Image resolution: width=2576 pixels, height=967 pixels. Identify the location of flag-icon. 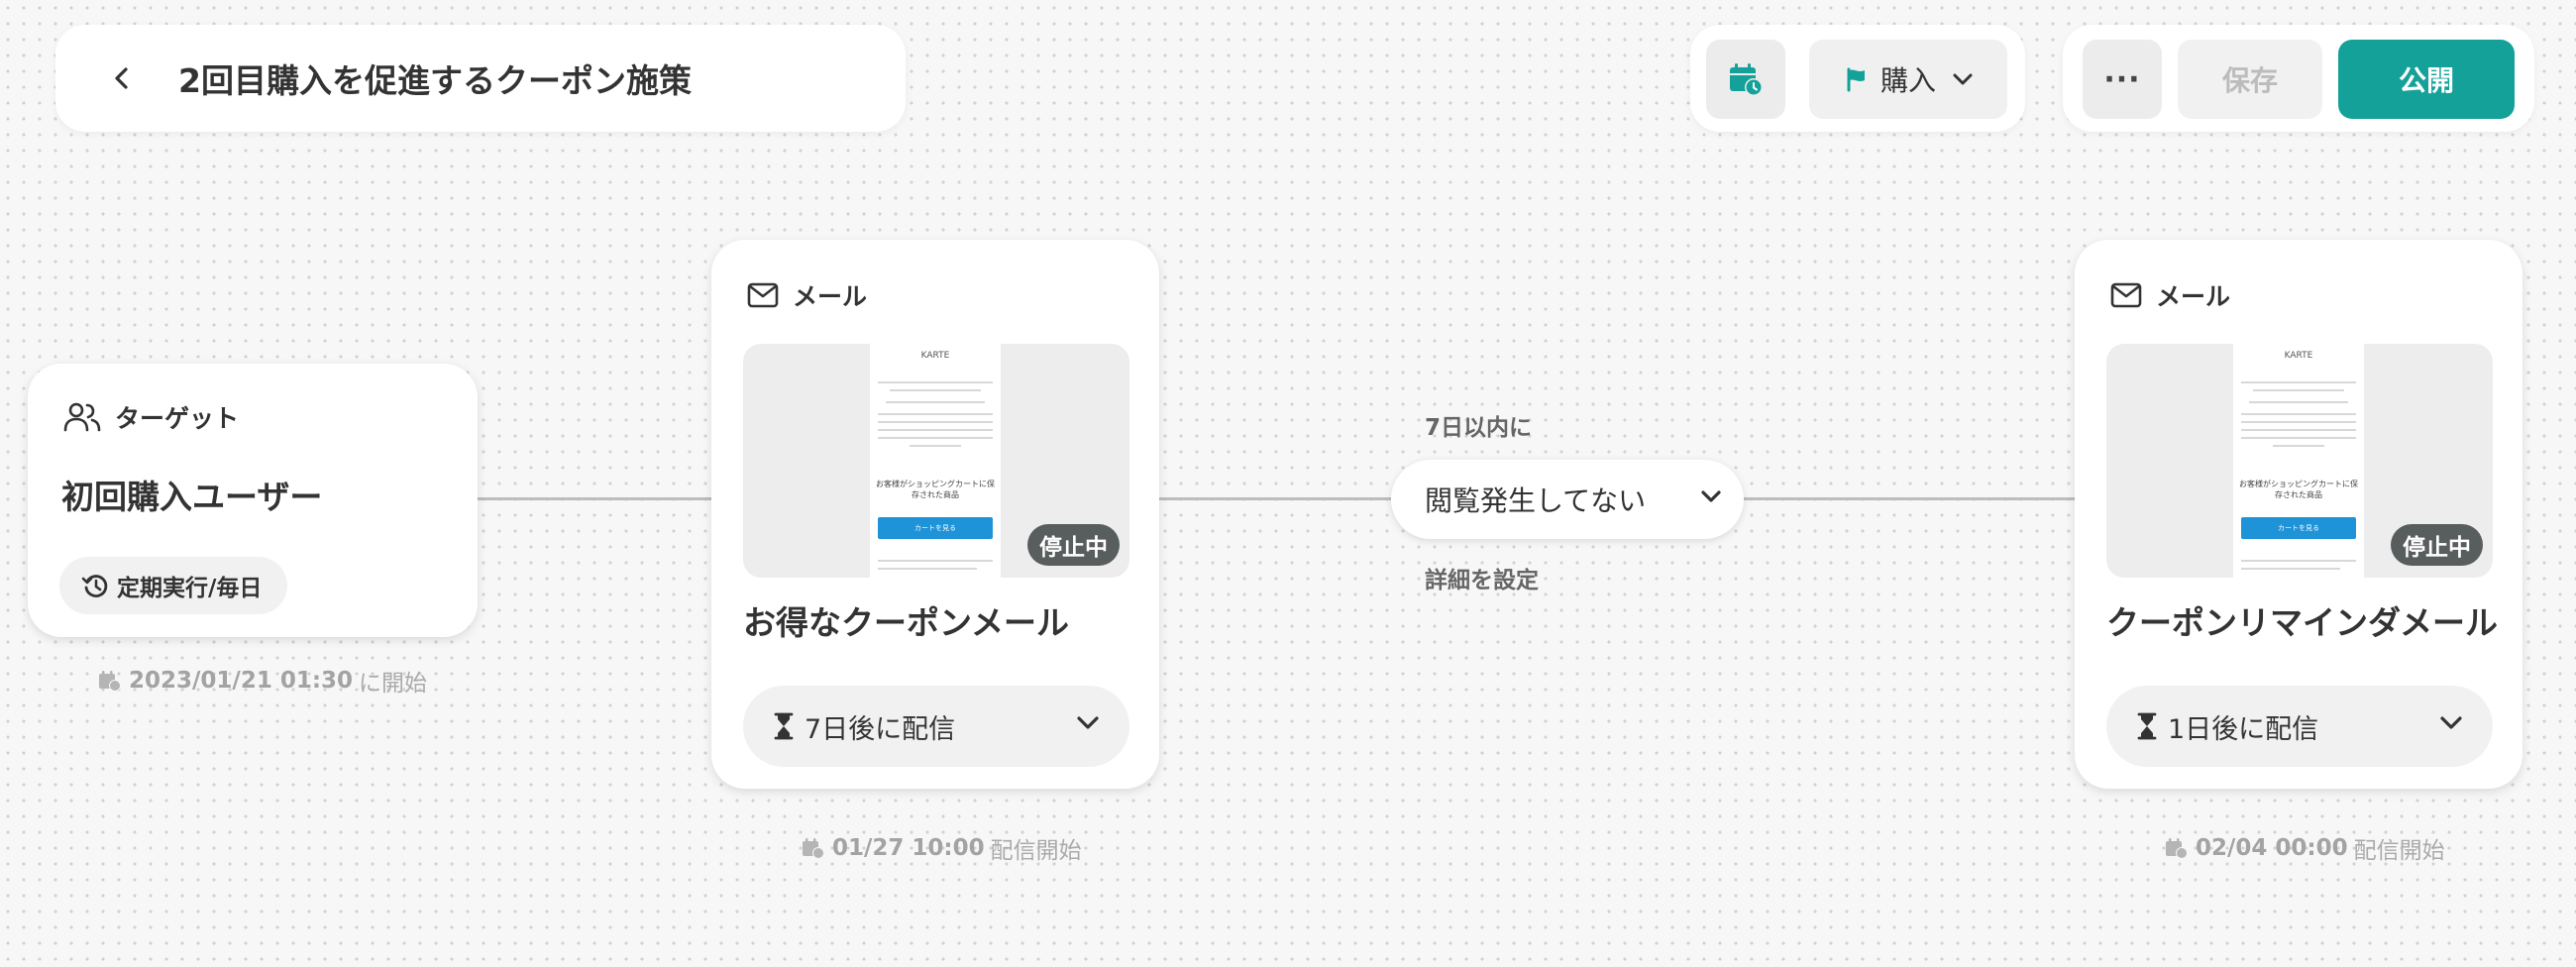
(1856, 79).